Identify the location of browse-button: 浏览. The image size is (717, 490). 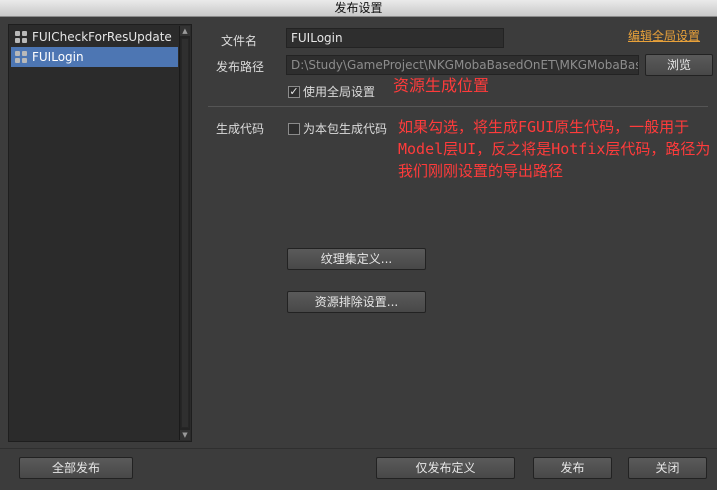
(679, 65).